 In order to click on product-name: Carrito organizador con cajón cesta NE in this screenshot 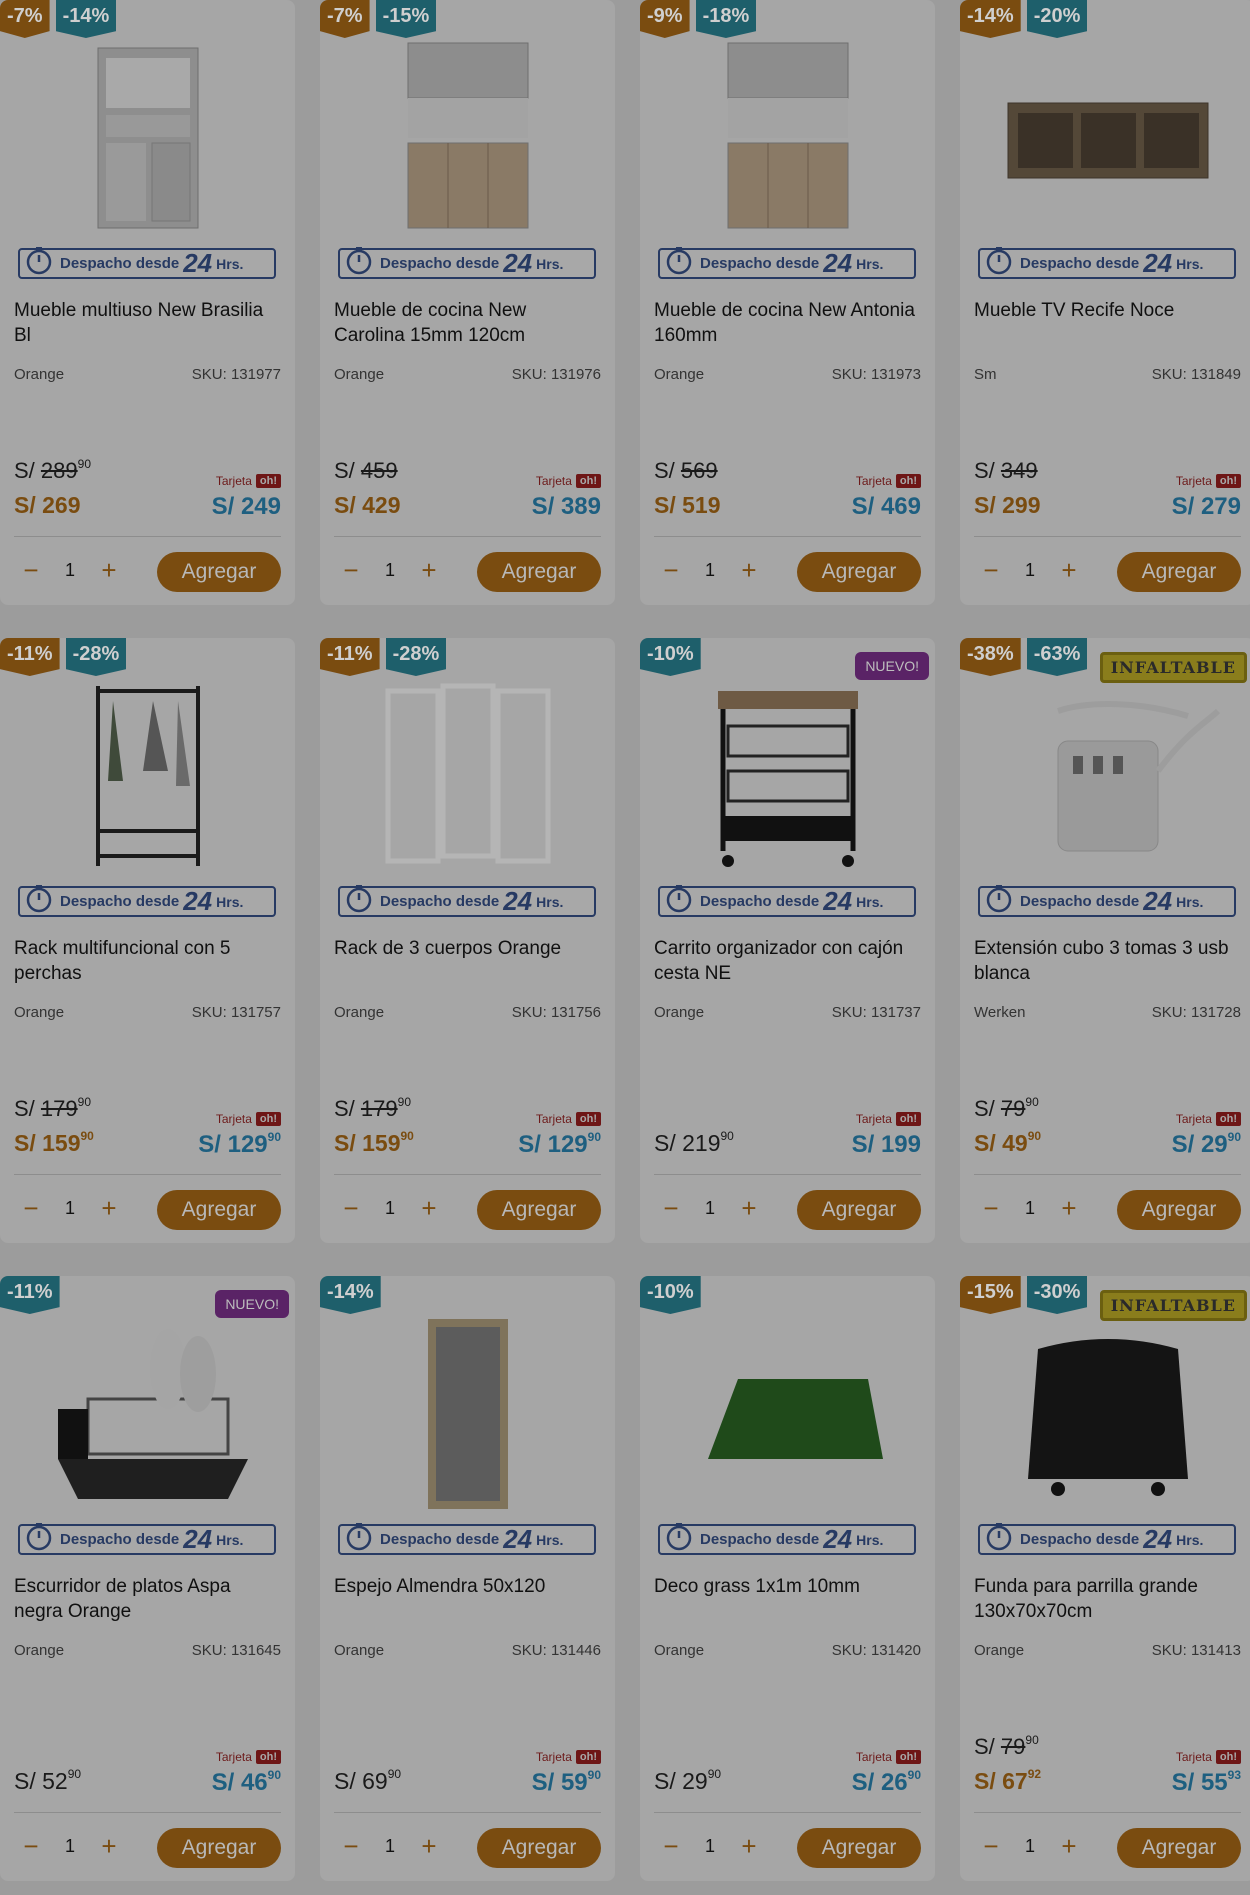, I will do `click(788, 961)`.